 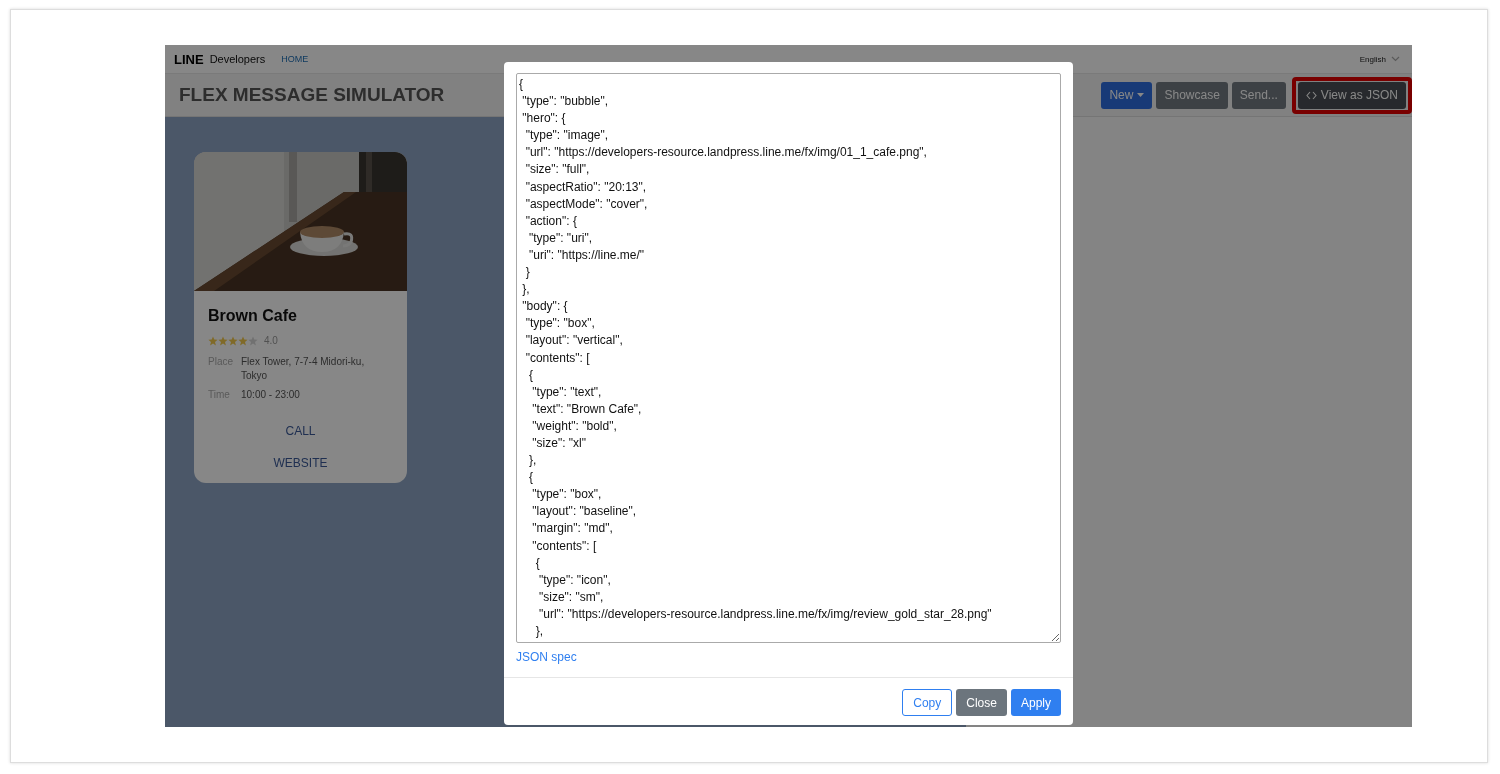 What do you see at coordinates (1311, 95) in the screenshot?
I see `code-icon` at bounding box center [1311, 95].